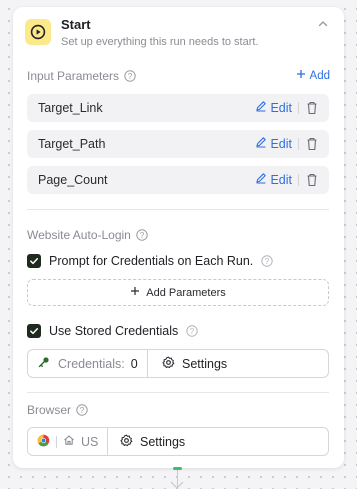  What do you see at coordinates (70, 108) in the screenshot?
I see `parameter-name: Target_Link` at bounding box center [70, 108].